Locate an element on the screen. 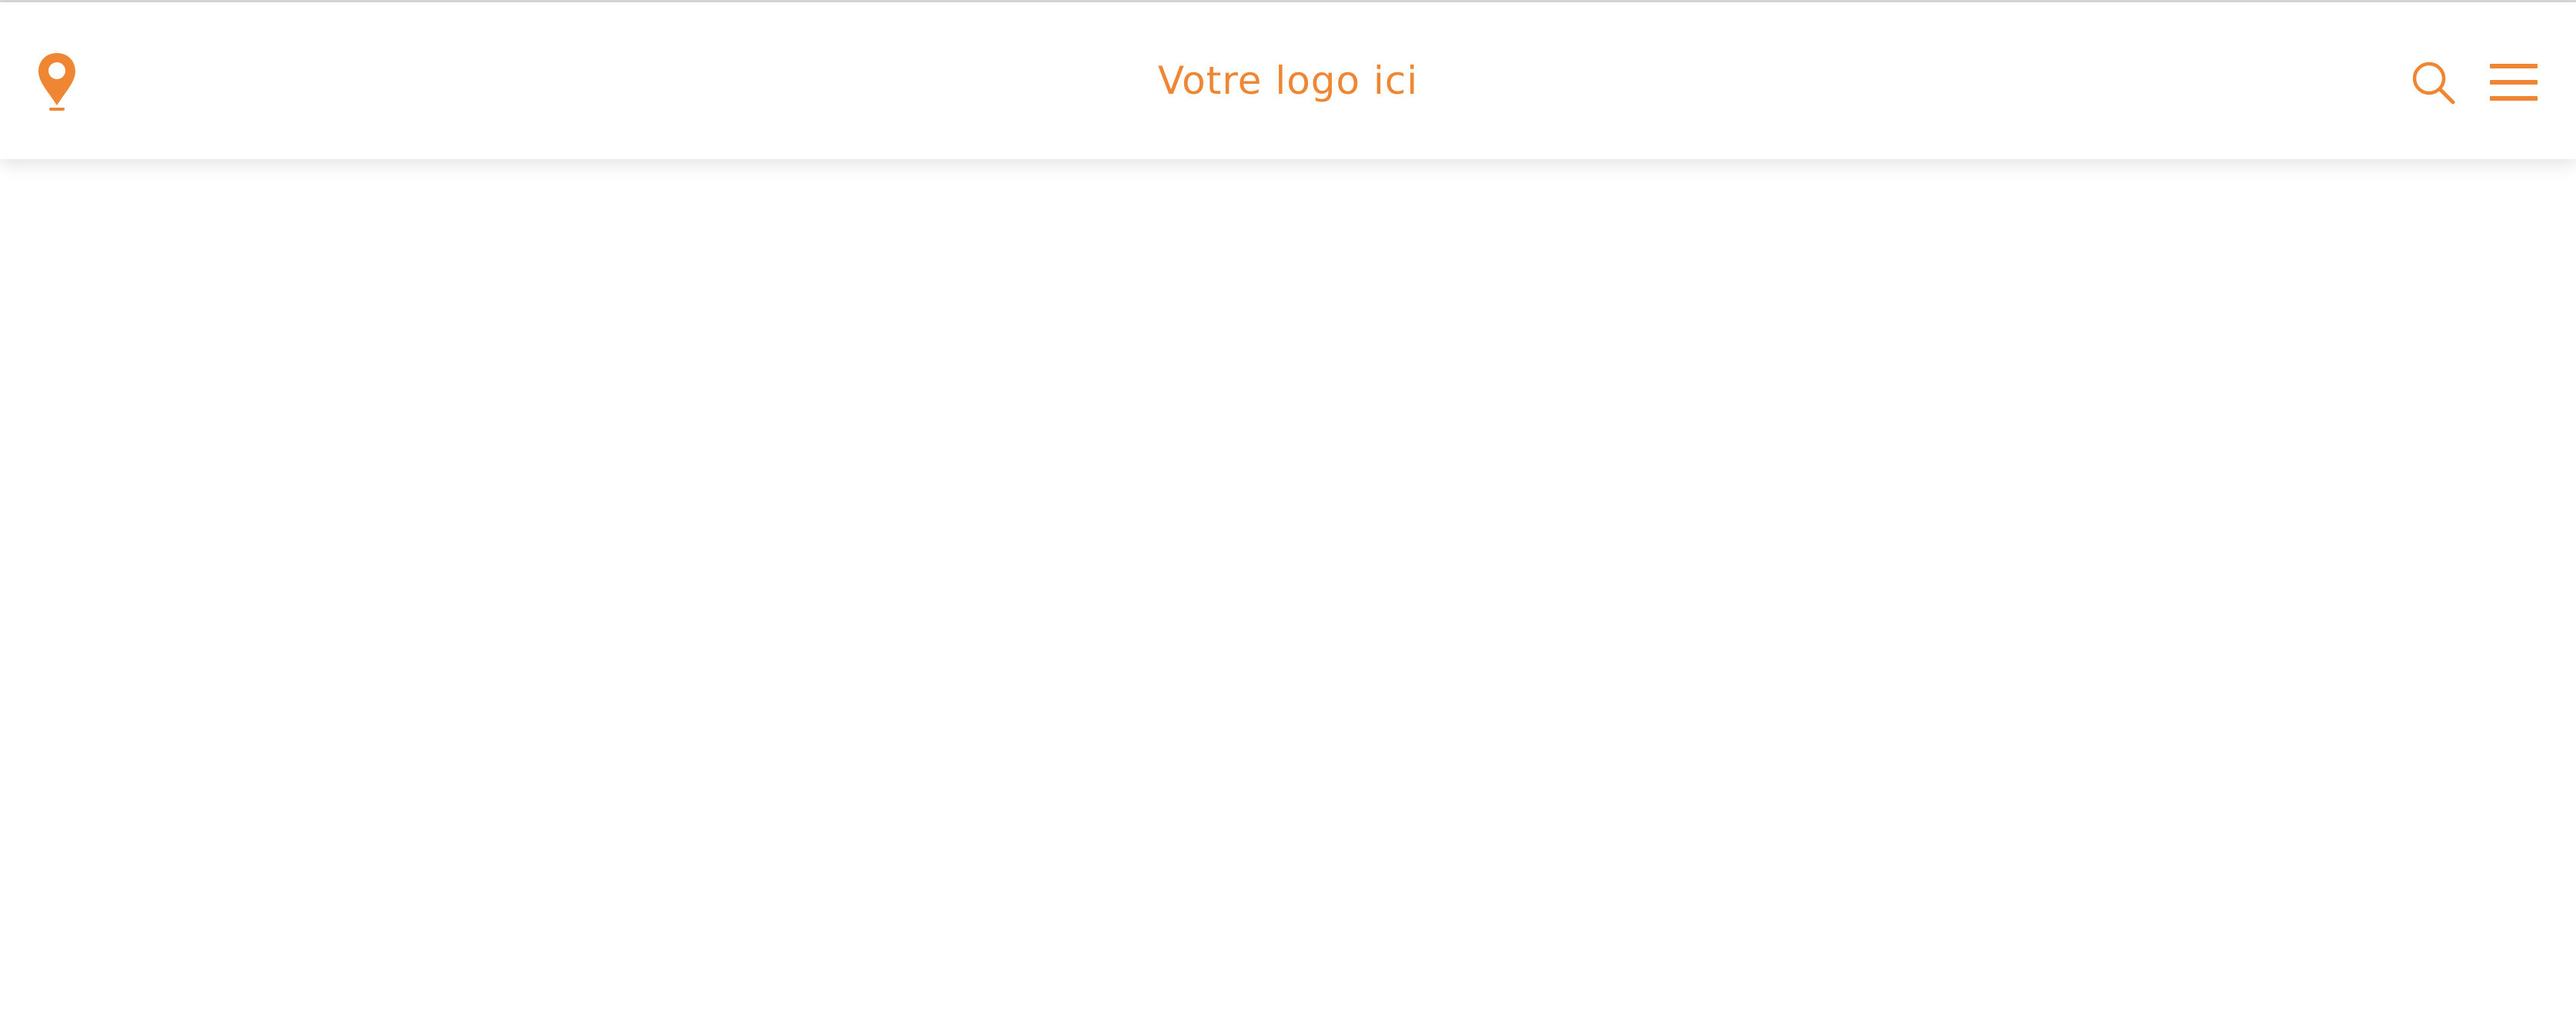 This screenshot has width=2576, height=1024. hamburger-menu-icon-middle is located at coordinates (2514, 82).